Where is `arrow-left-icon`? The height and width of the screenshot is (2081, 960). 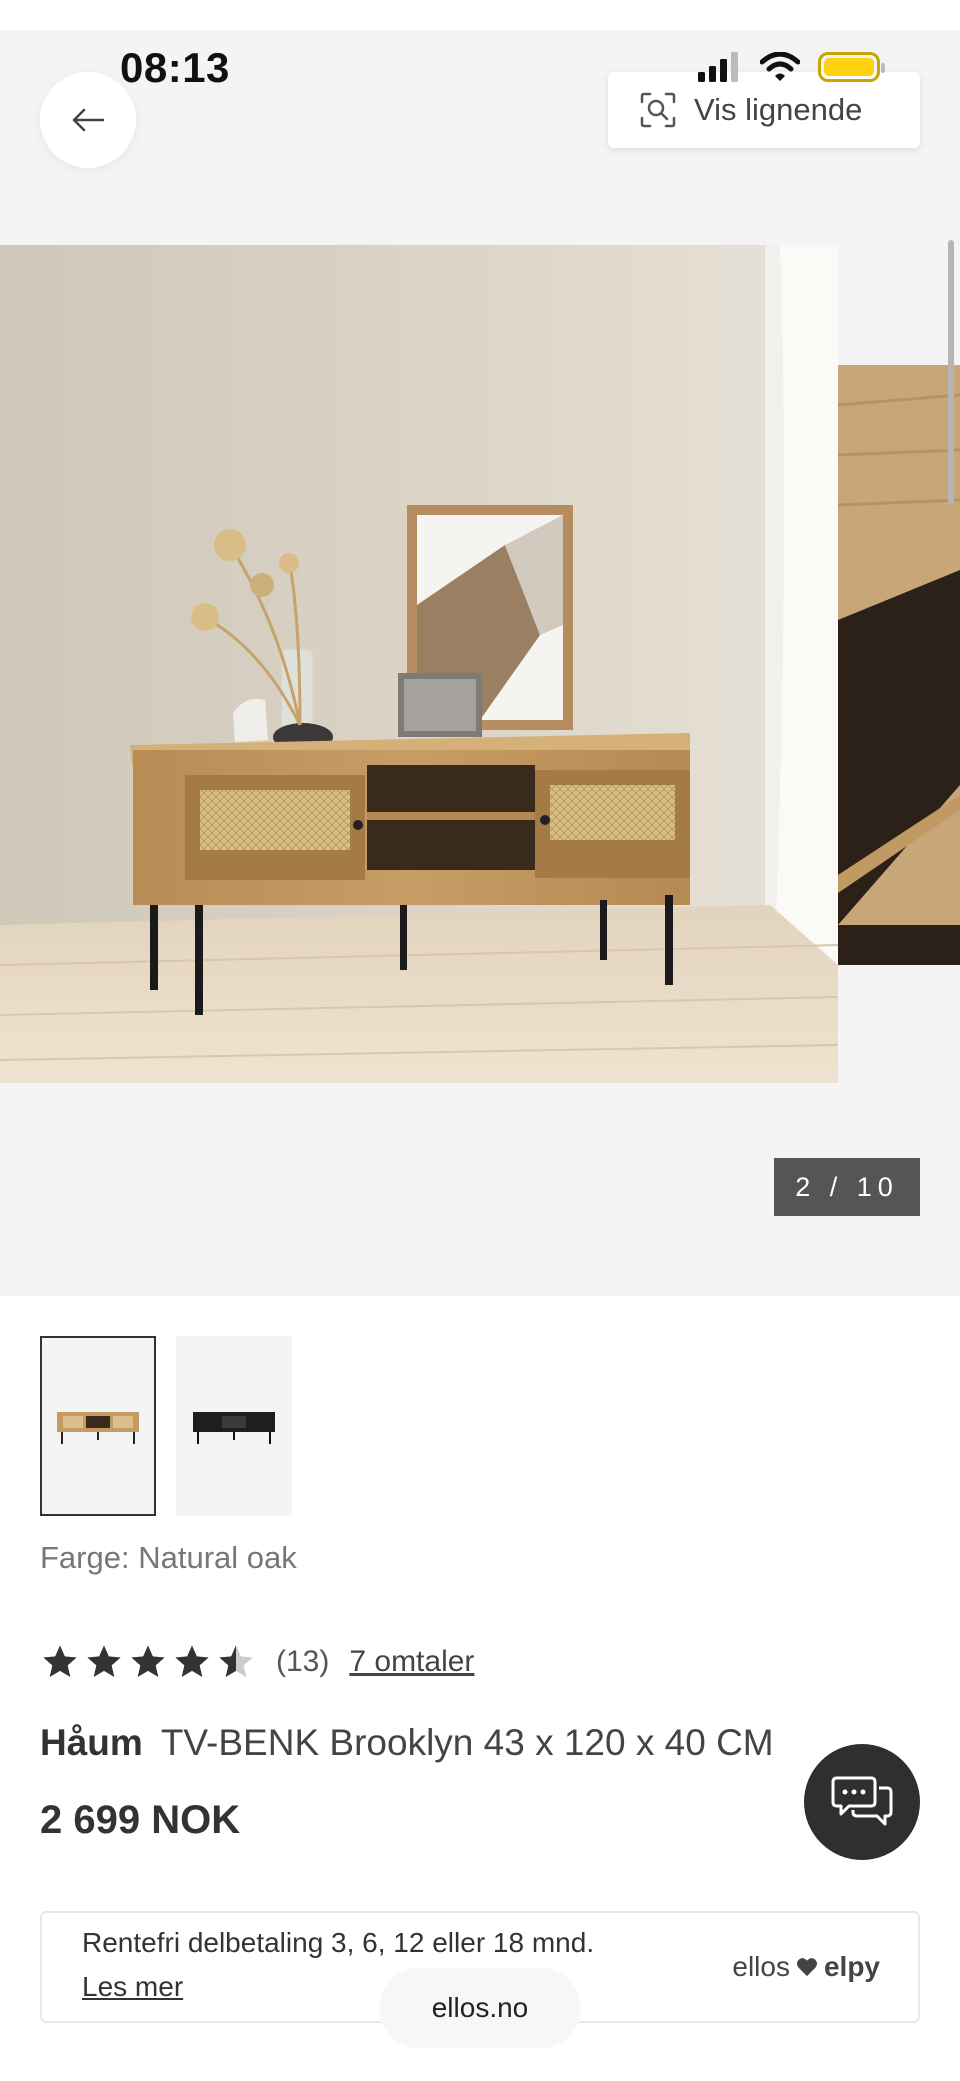 arrow-left-icon is located at coordinates (88, 120).